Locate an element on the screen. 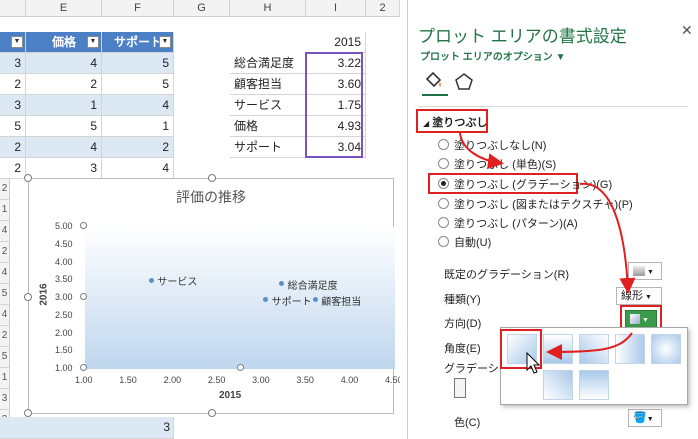 The height and width of the screenshot is (439, 698). annotation-arrows is located at coordinates (547, 246).